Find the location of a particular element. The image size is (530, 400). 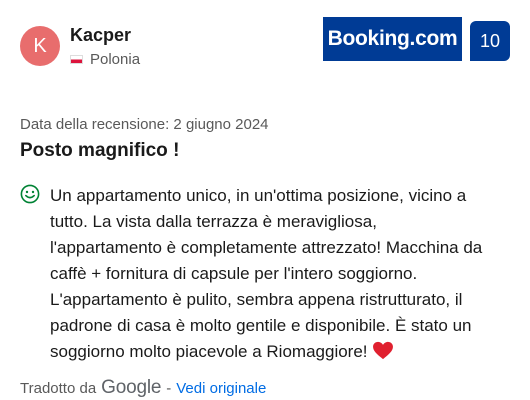

avatar: K is located at coordinates (40, 46).